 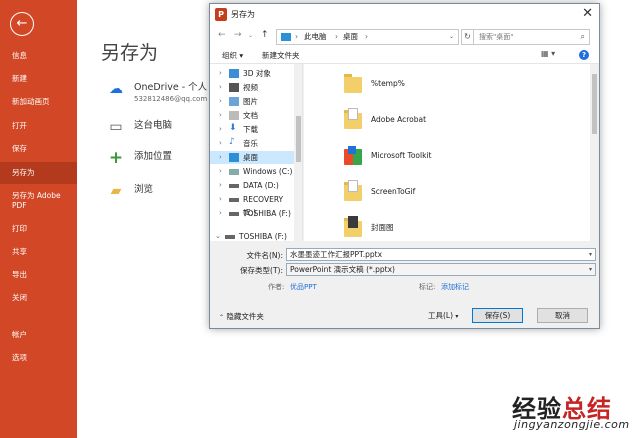 What do you see at coordinates (265, 35) in the screenshot?
I see `up-arrow-icon: ↑` at bounding box center [265, 35].